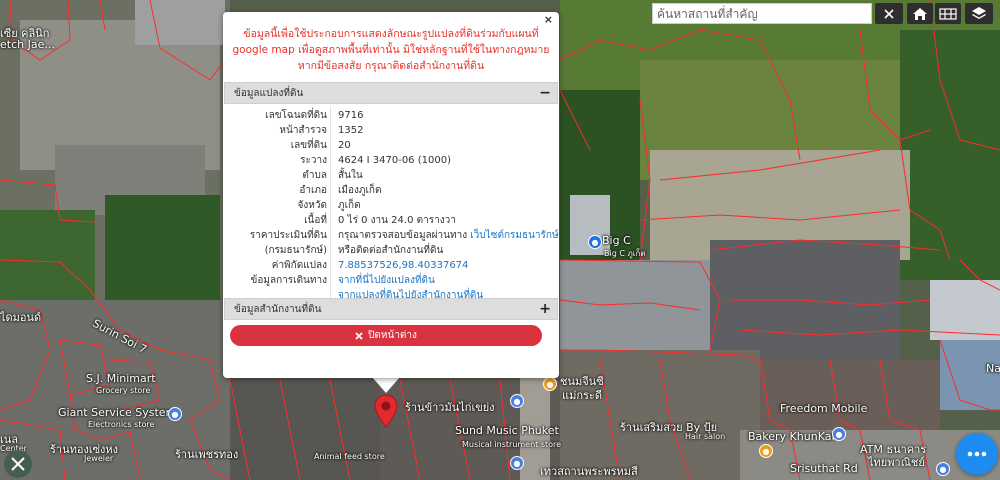 This screenshot has width=1000, height=480. What do you see at coordinates (21, 317) in the screenshot?
I see `map-label-diamond: ไดมอนด์` at bounding box center [21, 317].